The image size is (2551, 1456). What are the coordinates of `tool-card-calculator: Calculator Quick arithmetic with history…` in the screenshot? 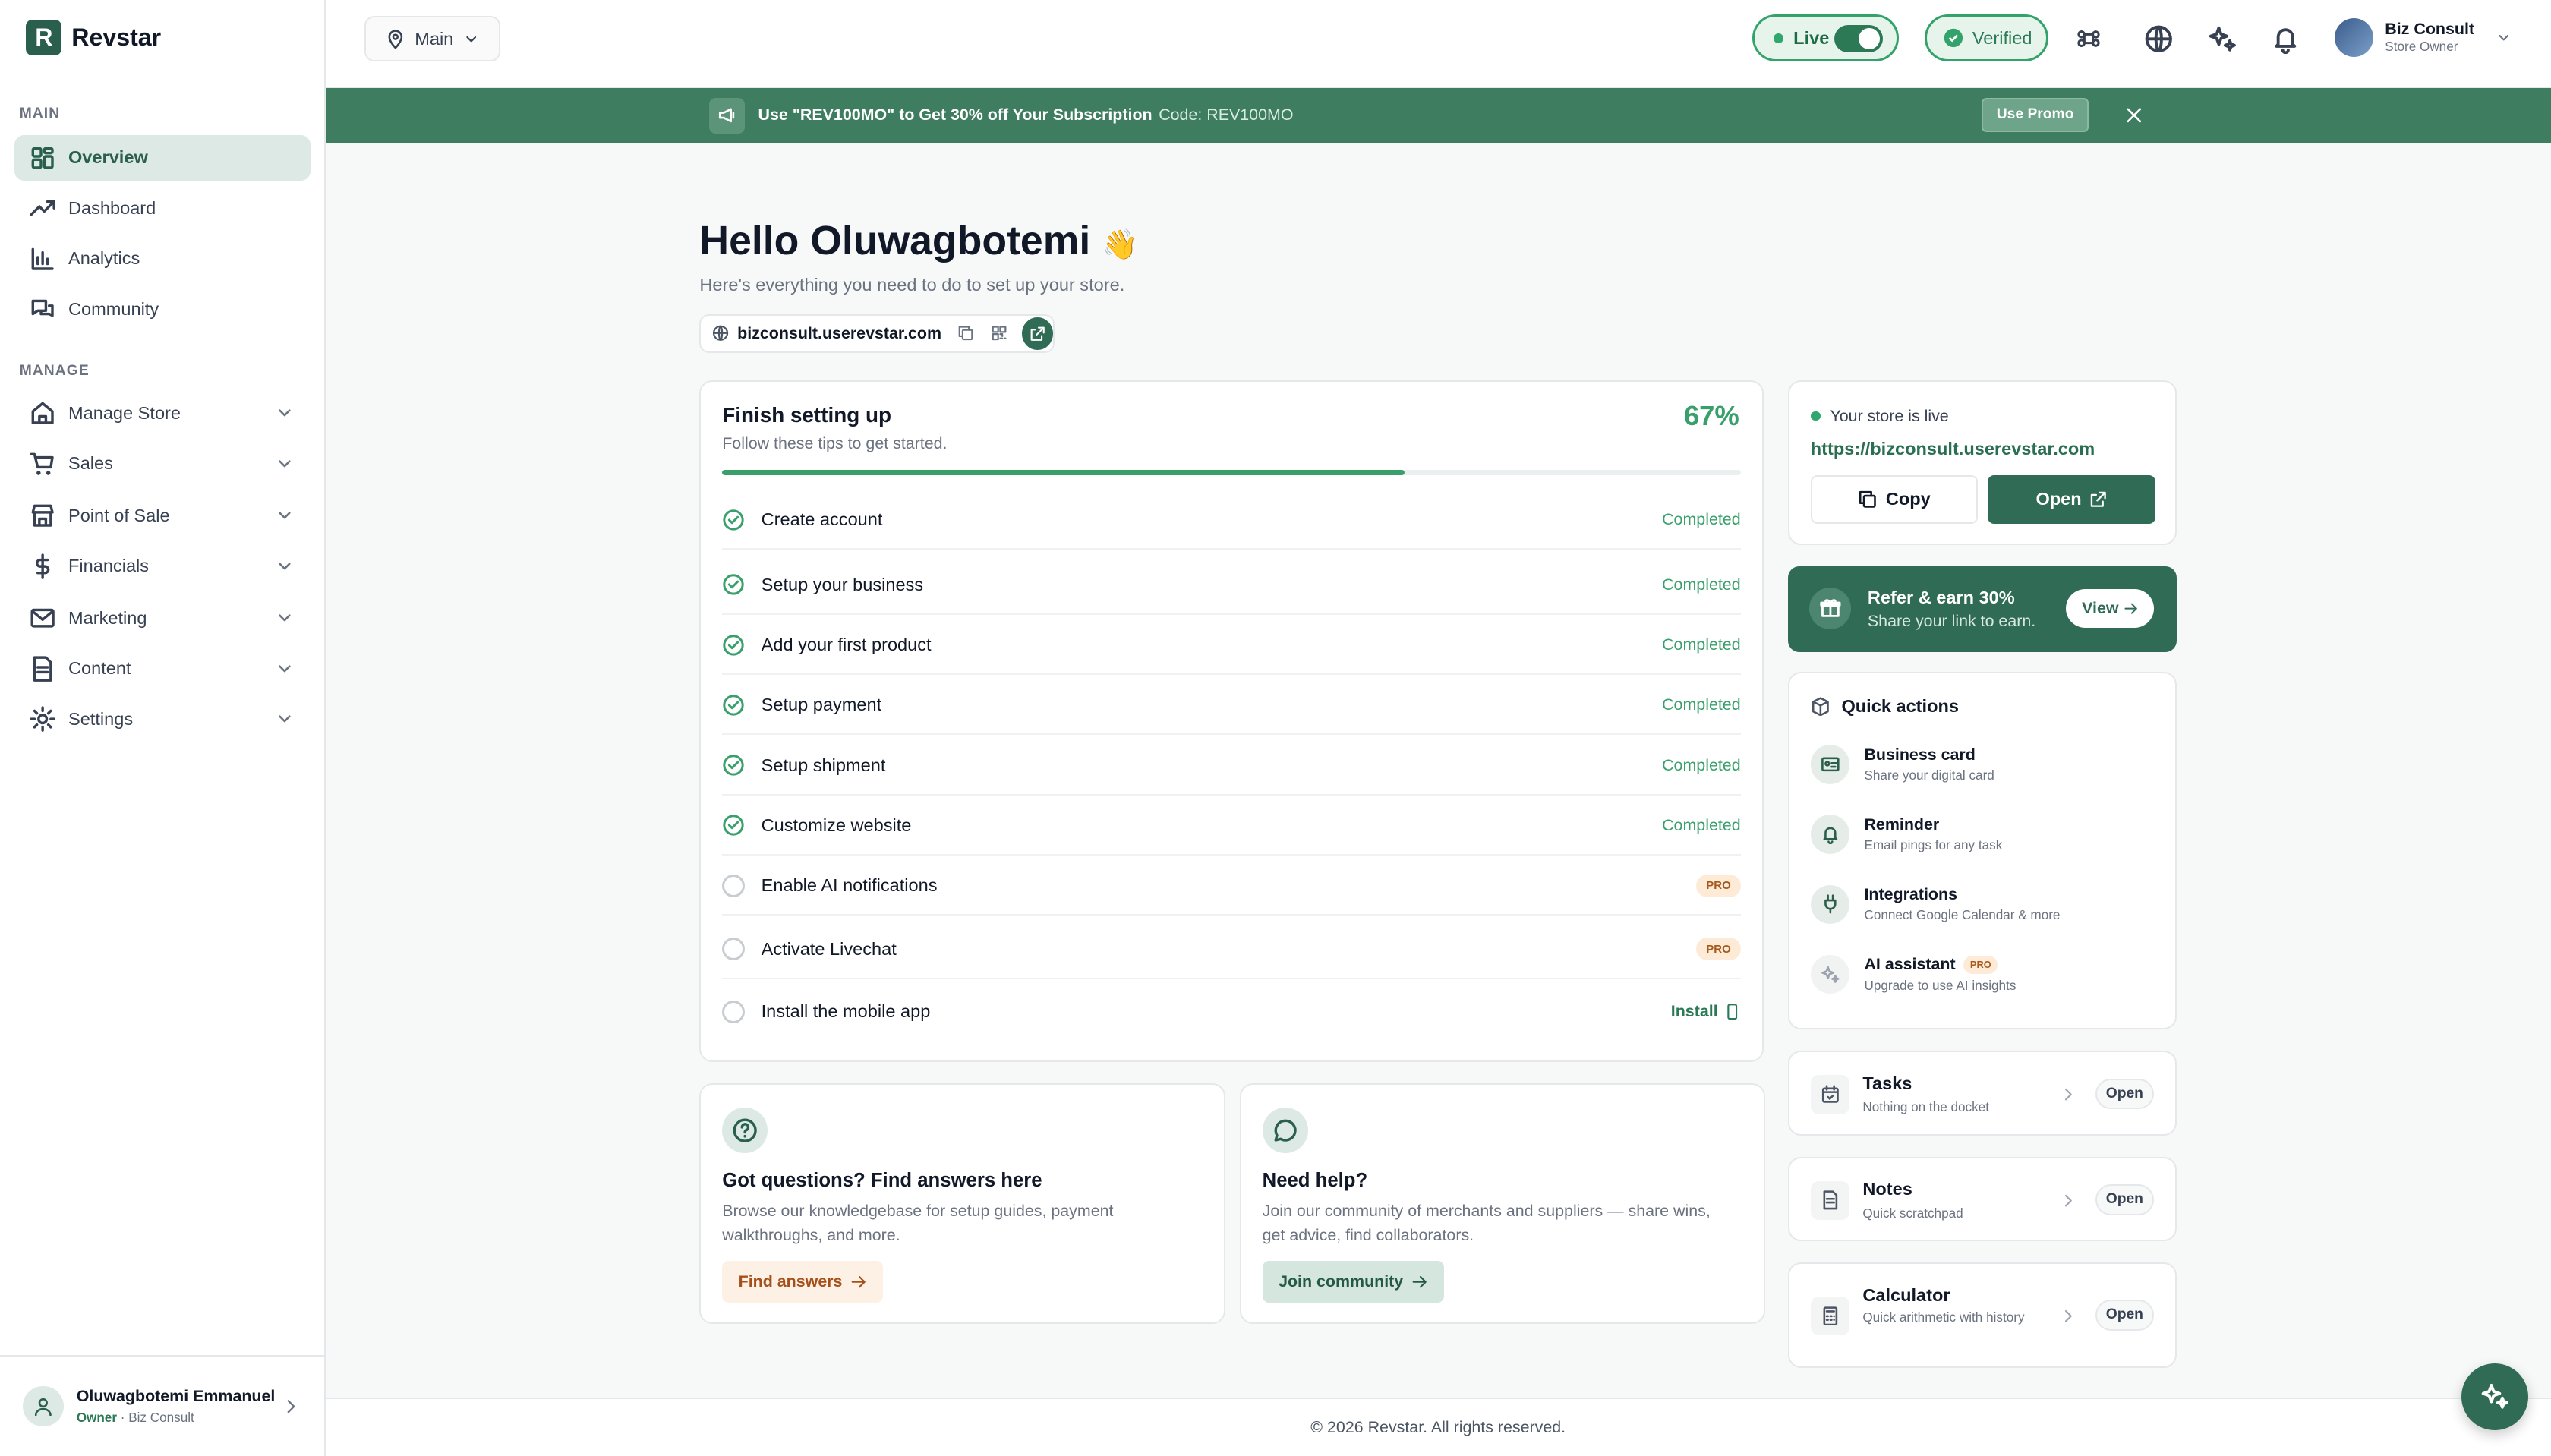 It's located at (1982, 1315).